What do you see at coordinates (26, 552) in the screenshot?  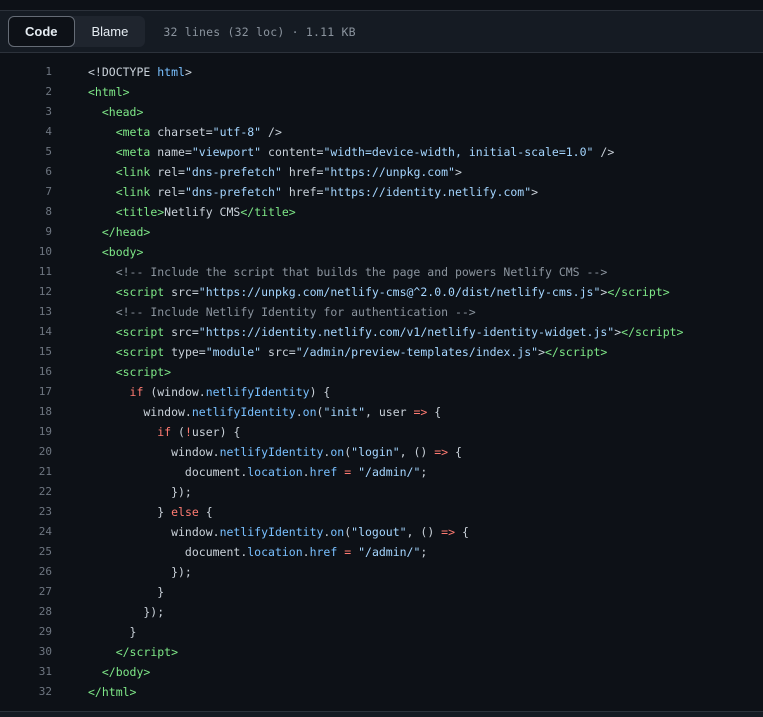 I see `line-number: 25` at bounding box center [26, 552].